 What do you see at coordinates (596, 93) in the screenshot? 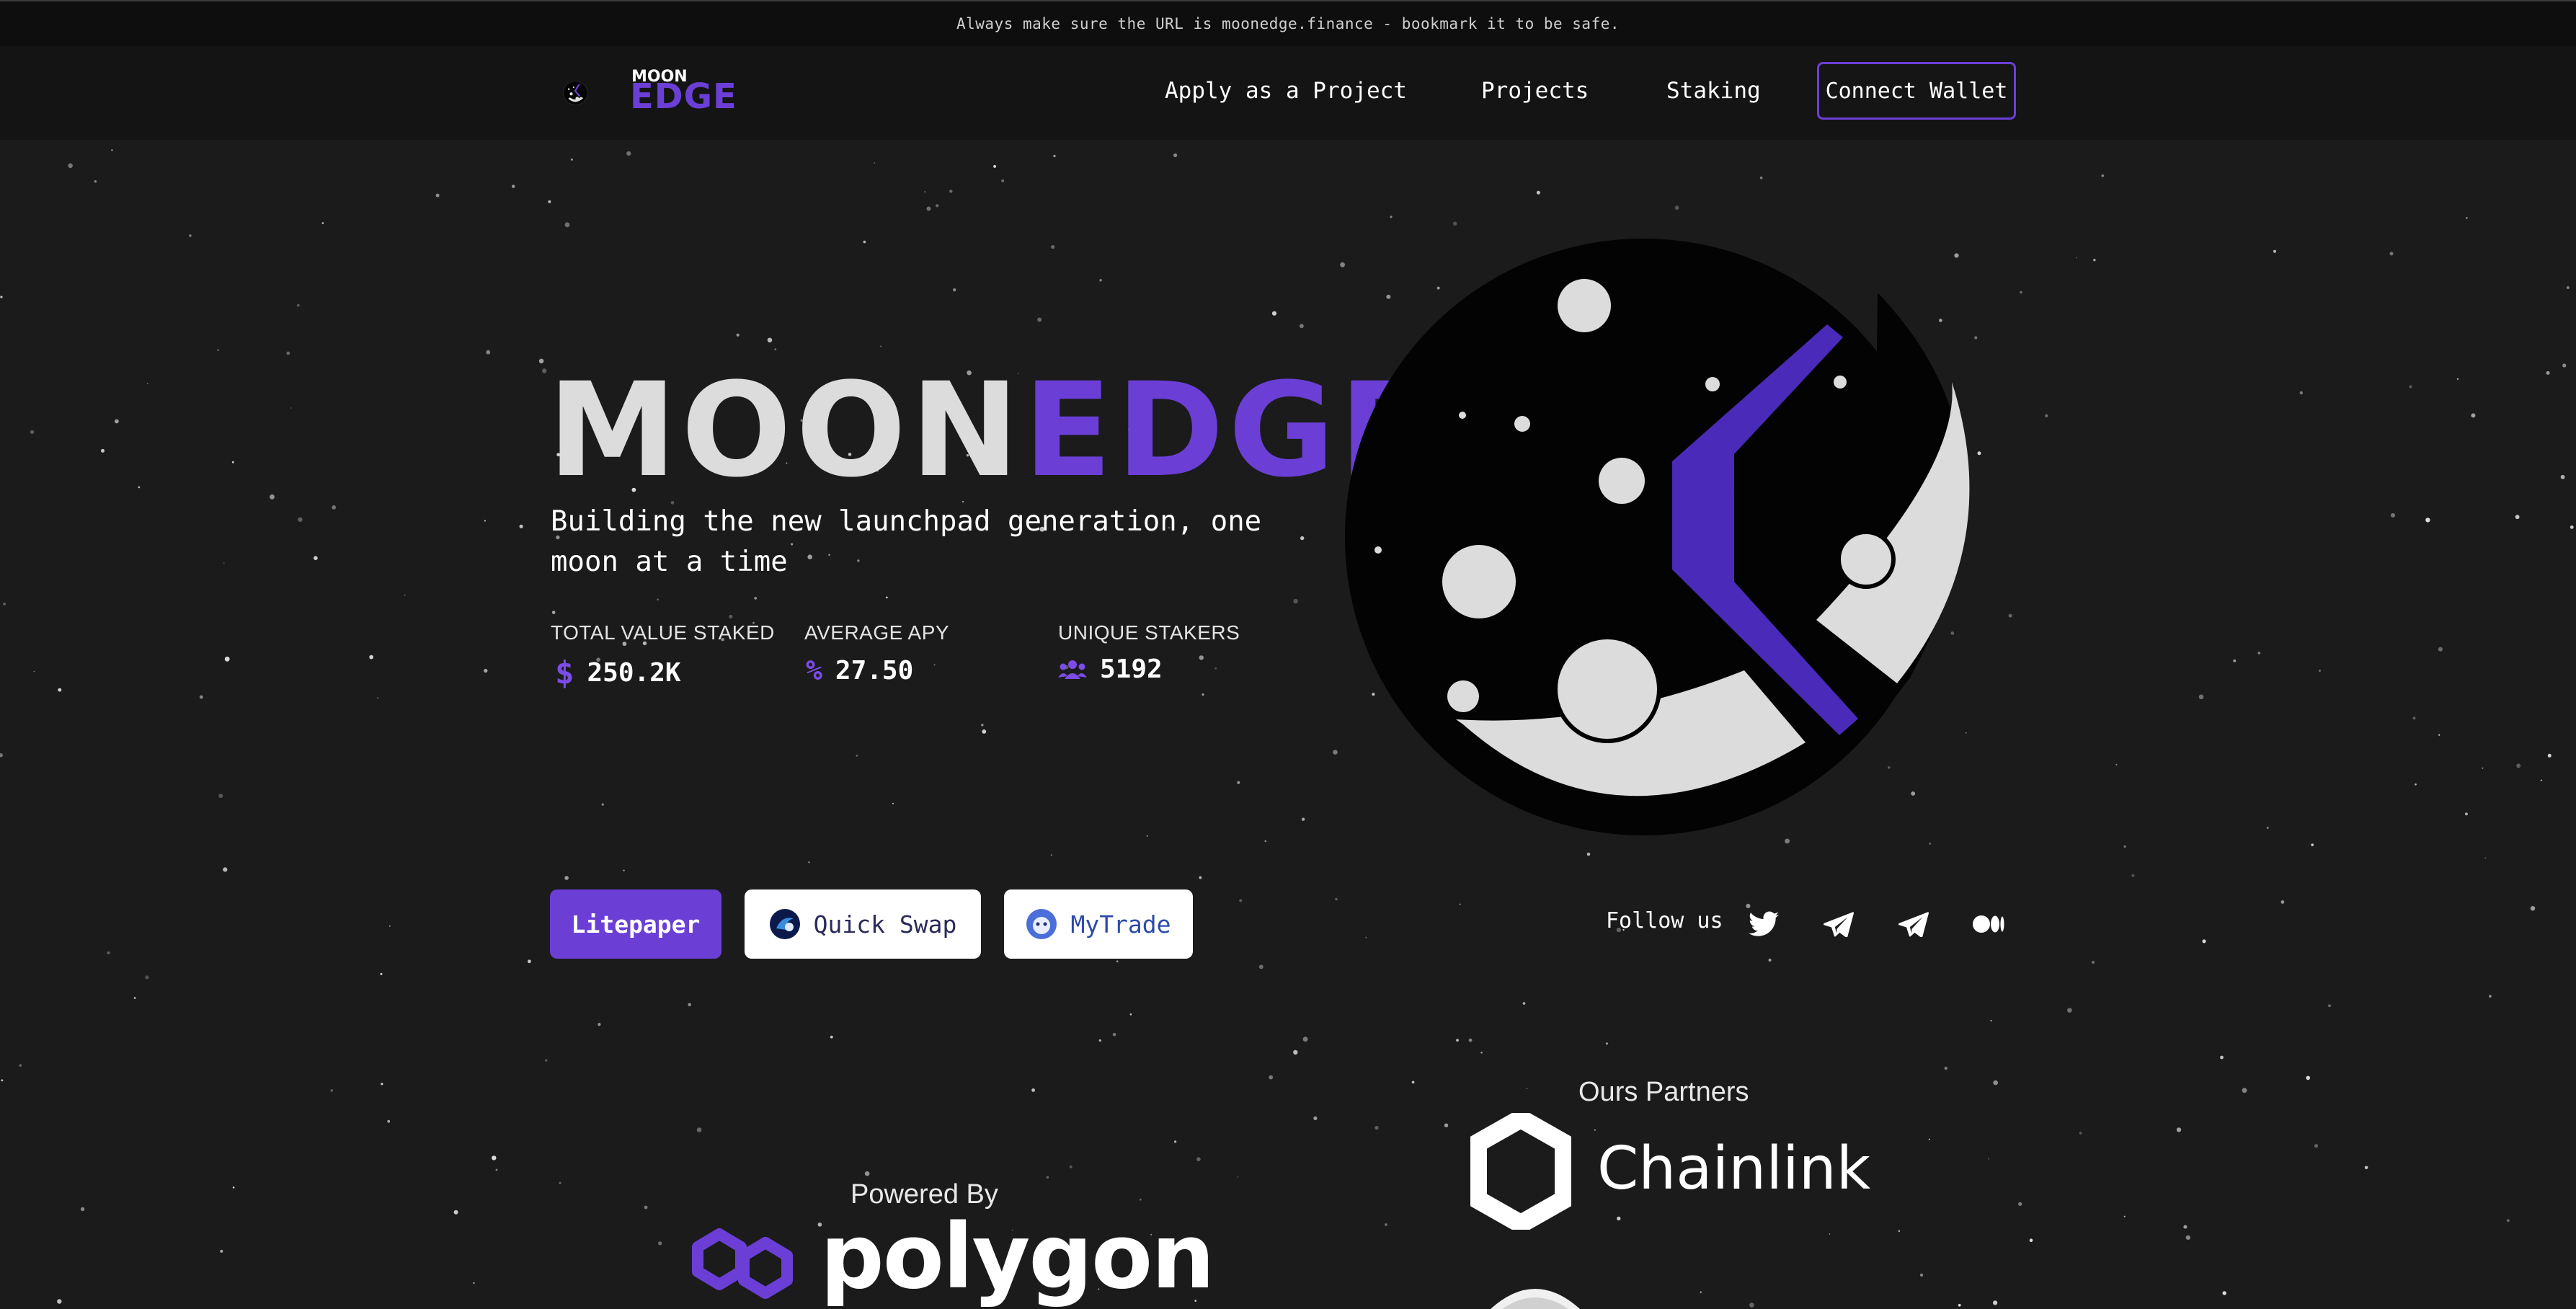
I see `moonedge-logo-icon` at bounding box center [596, 93].